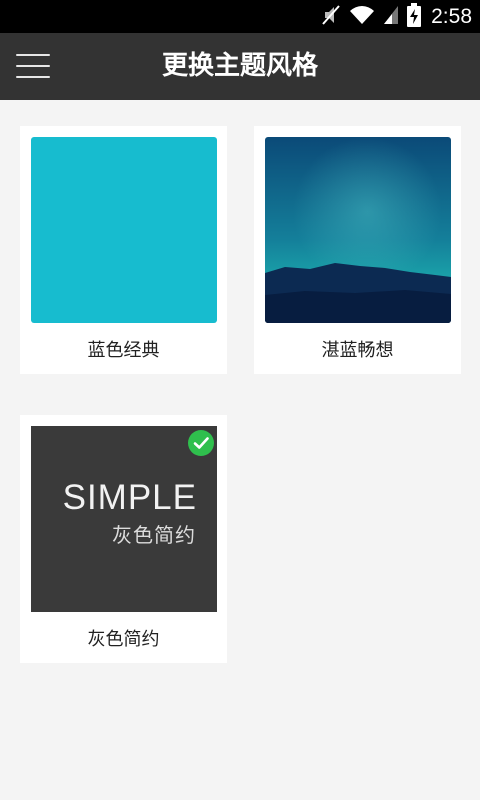 The image size is (480, 800). What do you see at coordinates (240, 16) in the screenshot?
I see `status-bar: 2:58` at bounding box center [240, 16].